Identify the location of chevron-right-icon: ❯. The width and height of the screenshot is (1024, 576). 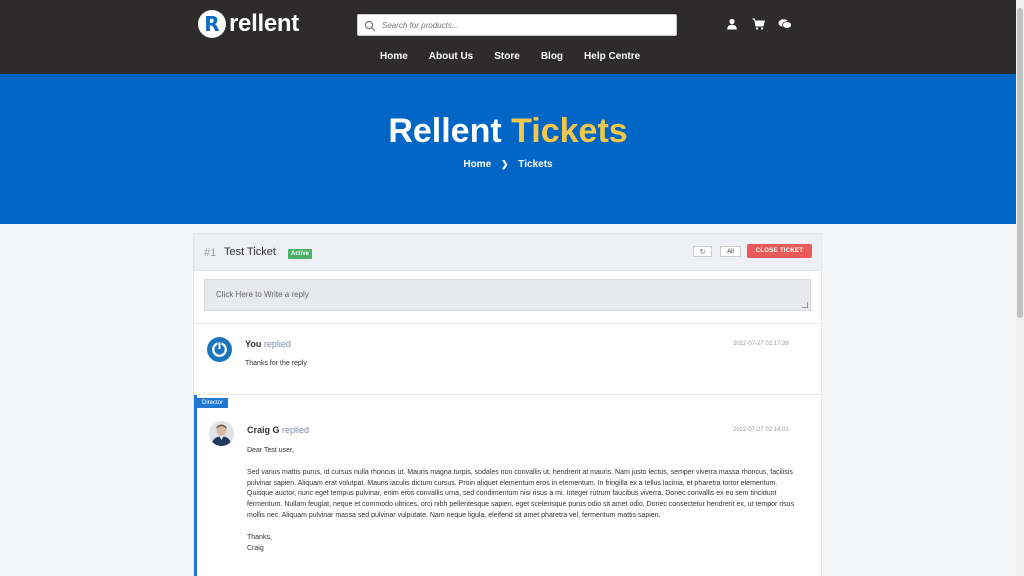
(504, 164).